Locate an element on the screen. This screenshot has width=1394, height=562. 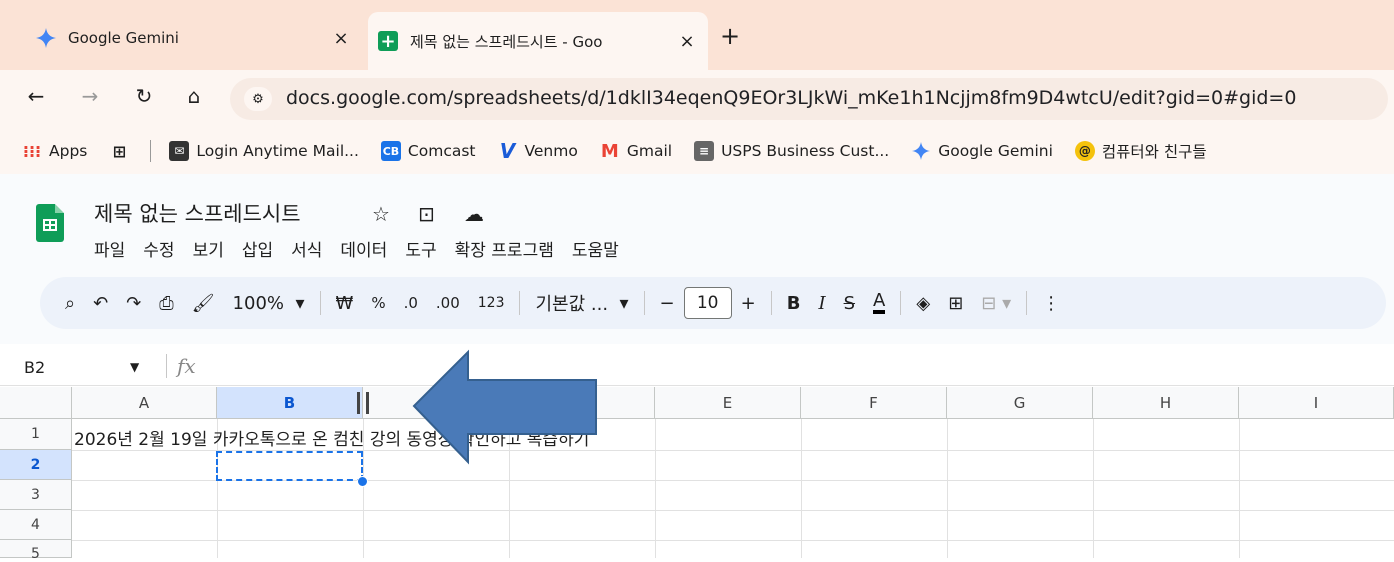
menu-edit: 수정 is located at coordinates (158, 248).